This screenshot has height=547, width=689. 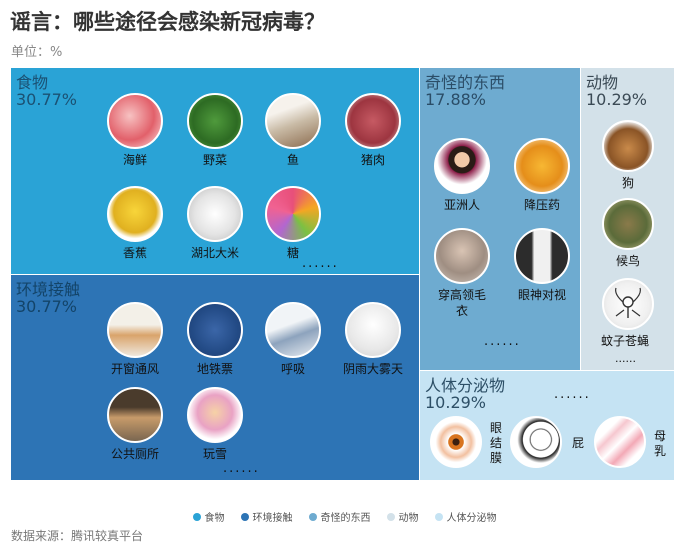 What do you see at coordinates (542, 256) in the screenshot?
I see `eye-contact-icon` at bounding box center [542, 256].